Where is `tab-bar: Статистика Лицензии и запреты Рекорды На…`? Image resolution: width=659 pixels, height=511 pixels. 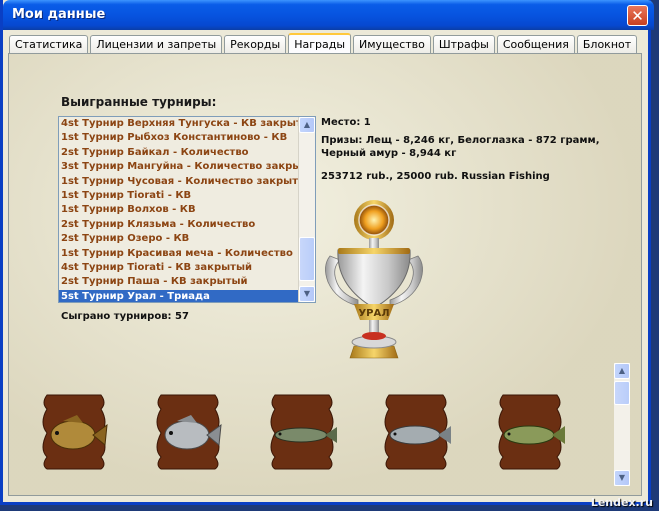 tab-bar: Статистика Лицензии и запреты Рекорды На… is located at coordinates (324, 44).